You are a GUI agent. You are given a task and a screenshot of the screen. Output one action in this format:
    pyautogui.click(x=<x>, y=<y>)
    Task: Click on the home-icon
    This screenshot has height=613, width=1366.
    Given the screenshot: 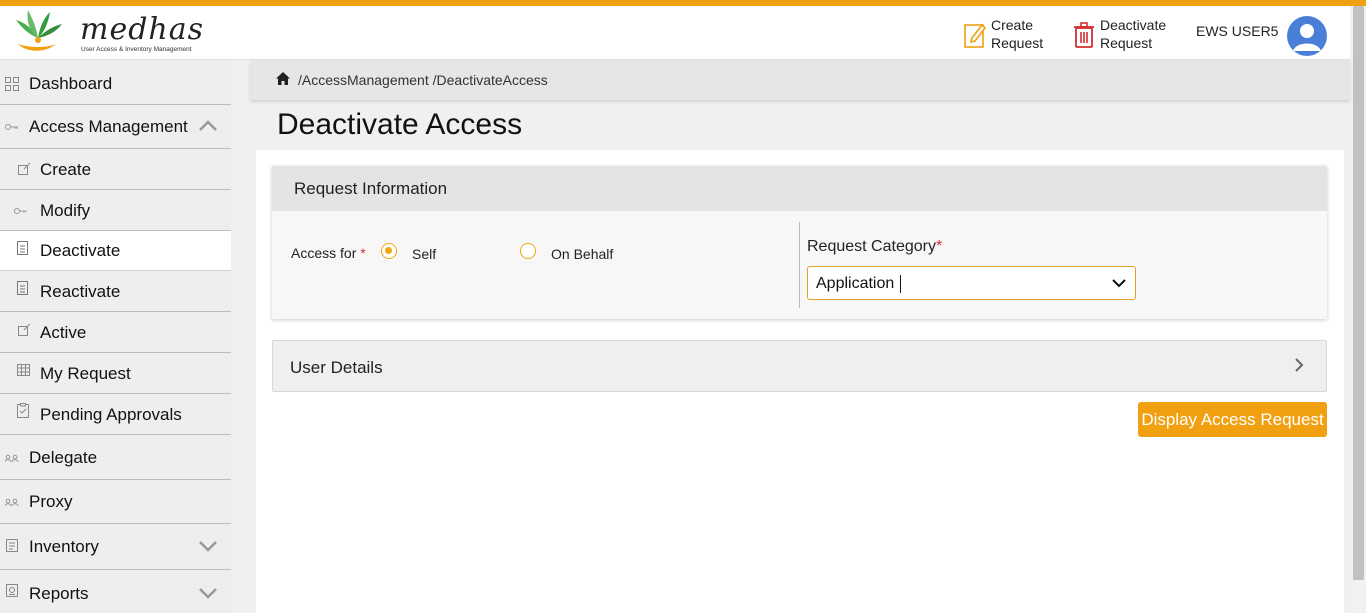 What is the action you would take?
    pyautogui.click(x=283, y=81)
    